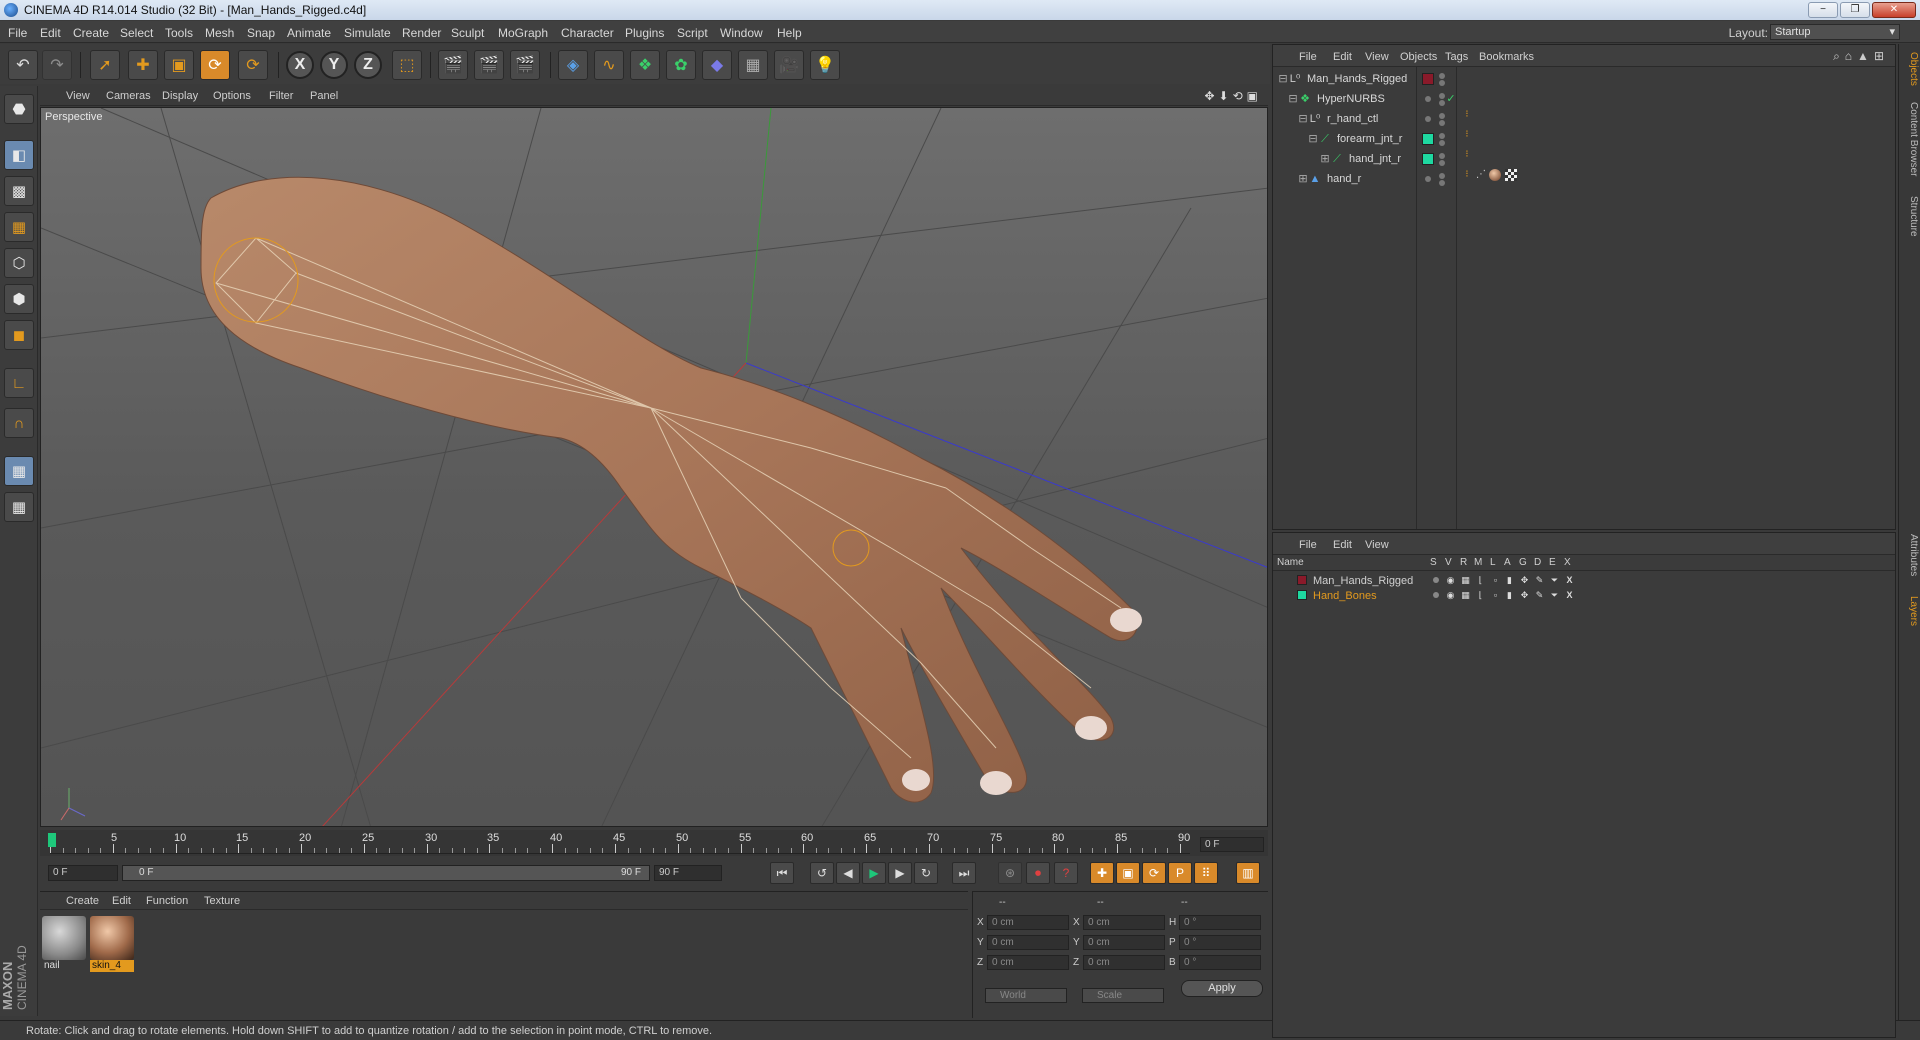 The height and width of the screenshot is (1040, 1920). What do you see at coordinates (19, 423) in the screenshot?
I see `snap-button: ∩` at bounding box center [19, 423].